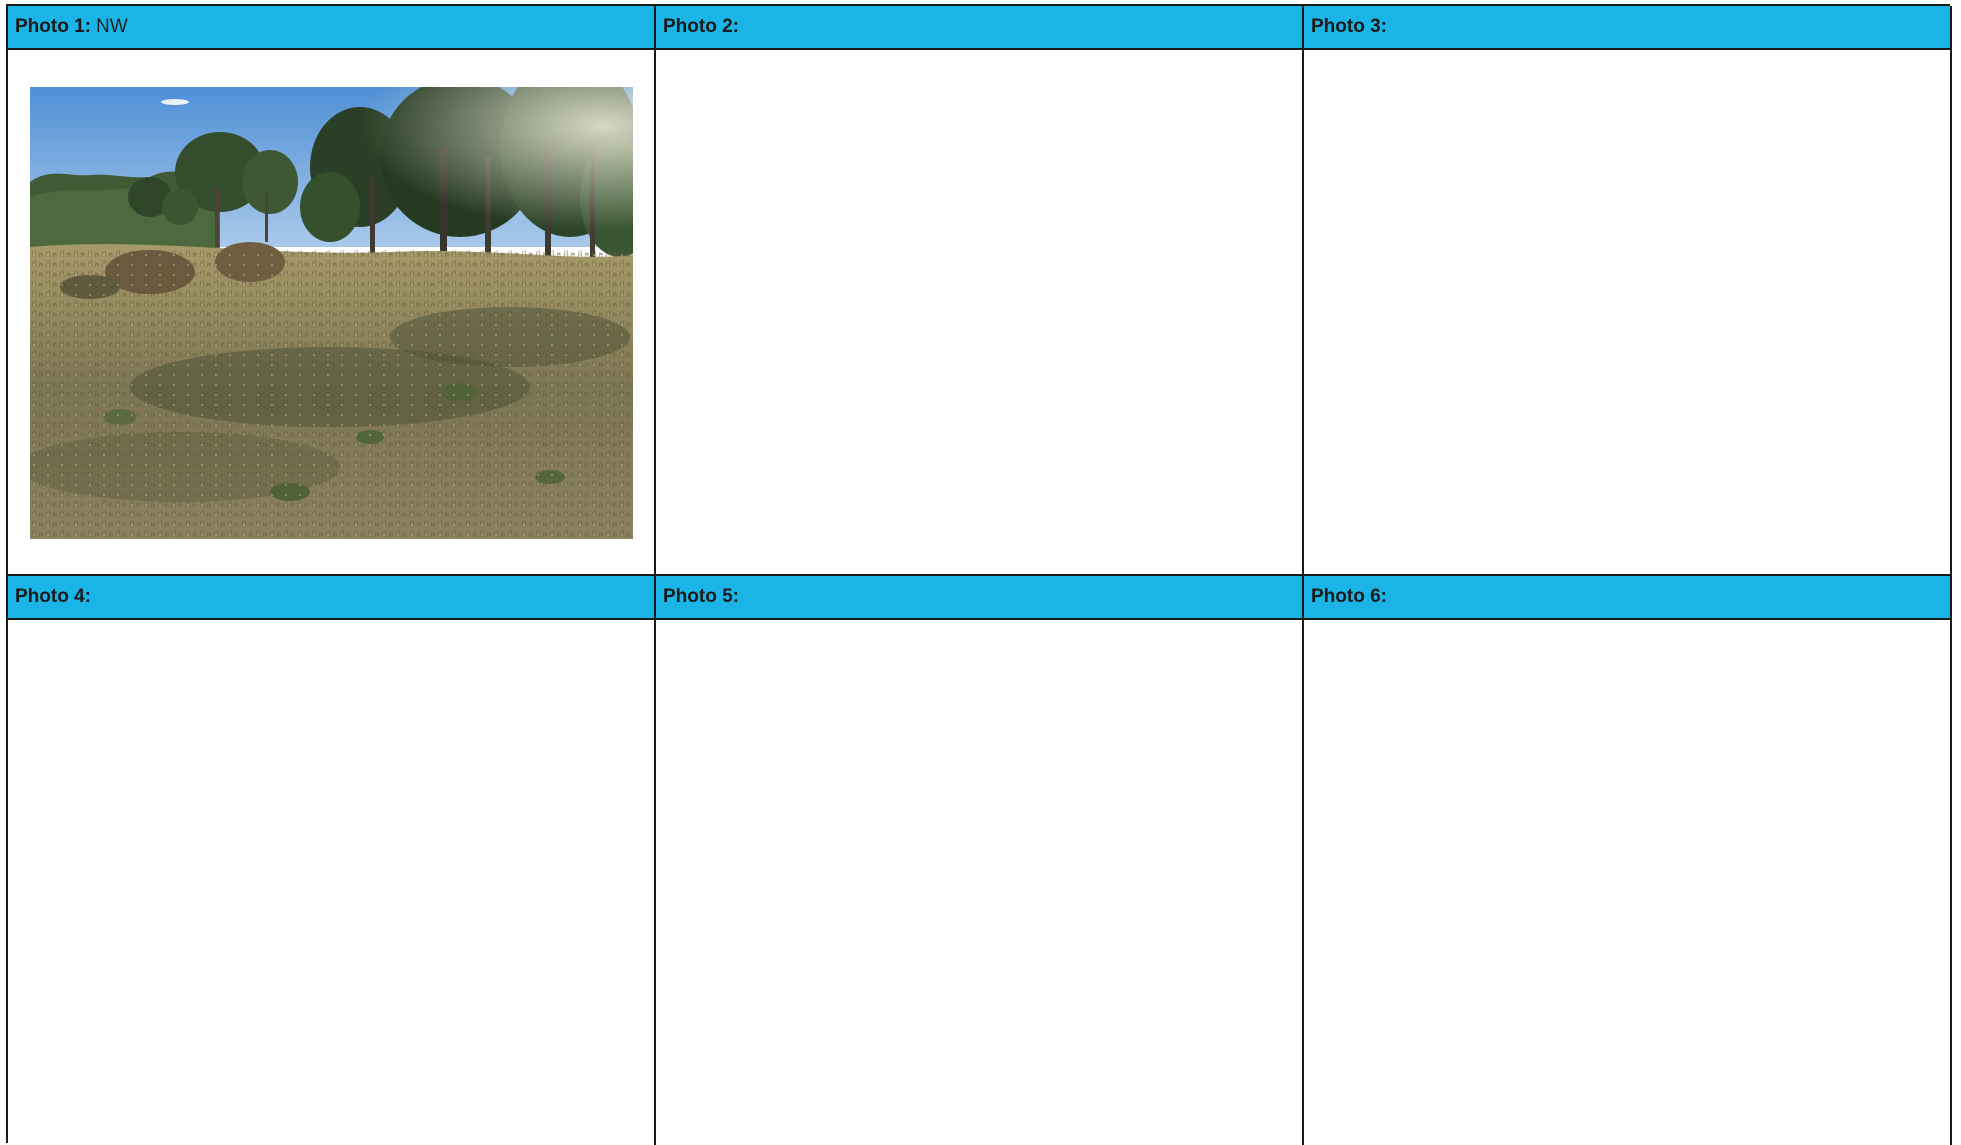  What do you see at coordinates (53, 26) in the screenshot?
I see `photo-label-1: Photo 1:` at bounding box center [53, 26].